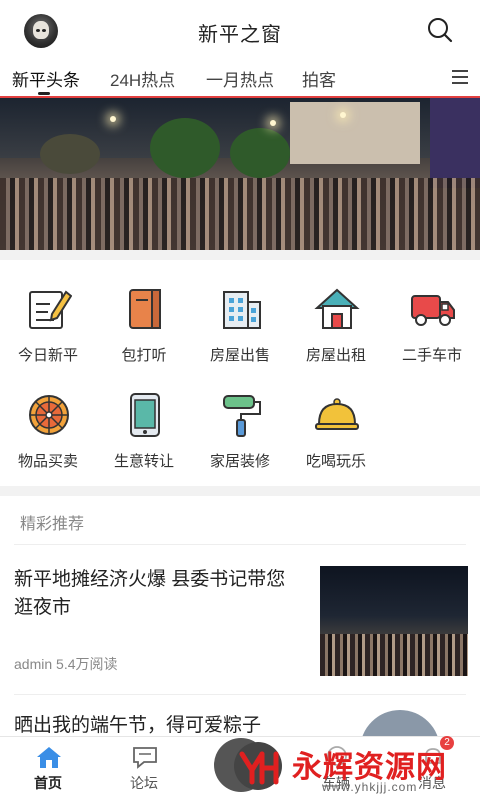 This screenshot has height=800, width=480. Describe the element at coordinates (145, 309) in the screenshot. I see `book-icon` at that location.